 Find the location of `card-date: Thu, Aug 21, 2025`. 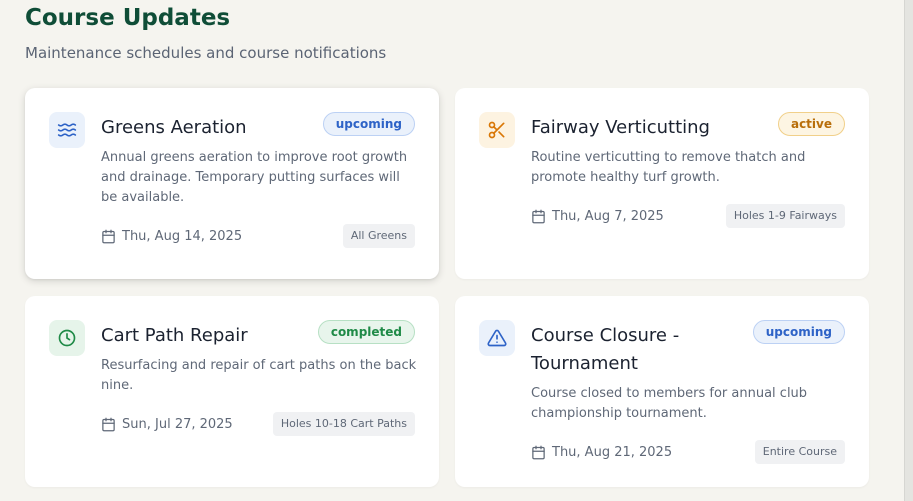

card-date: Thu, Aug 21, 2025 is located at coordinates (601, 452).